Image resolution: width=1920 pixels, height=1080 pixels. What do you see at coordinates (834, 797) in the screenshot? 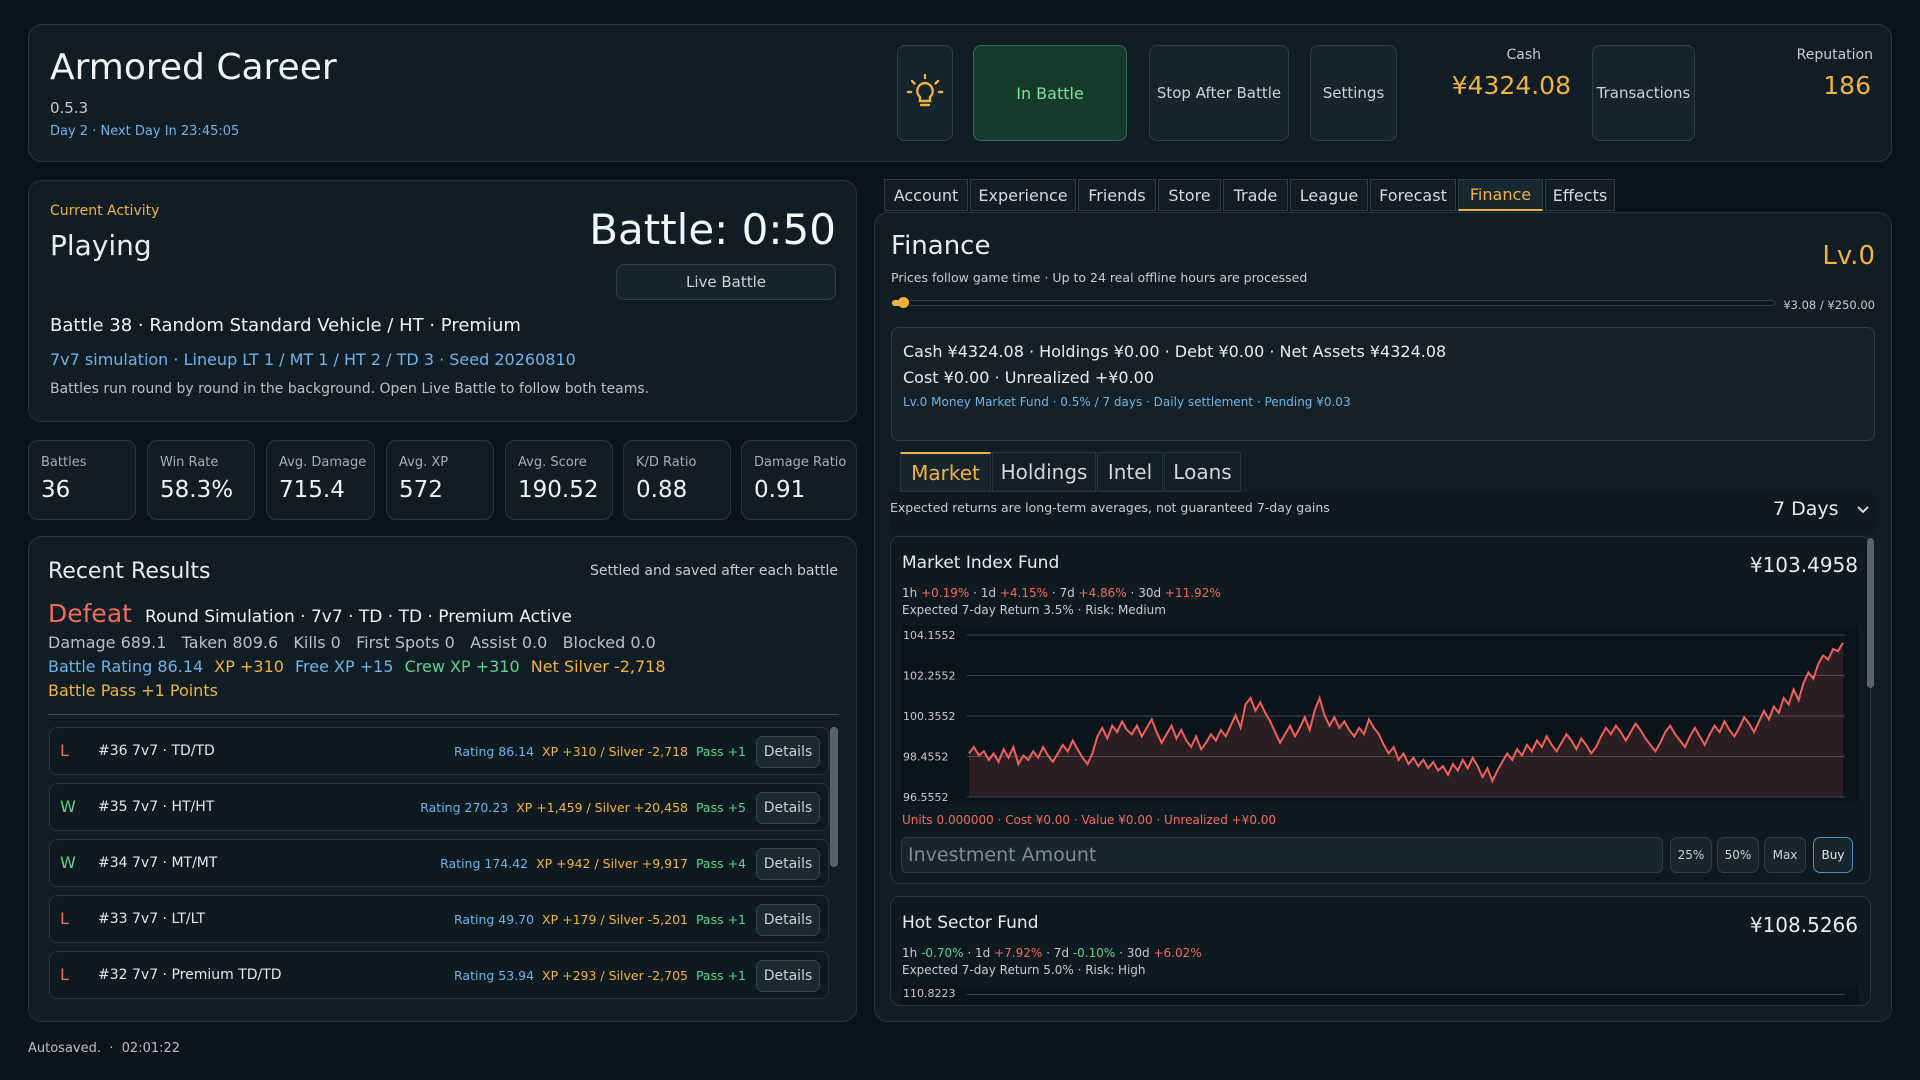
I see `results-scrollbar` at bounding box center [834, 797].